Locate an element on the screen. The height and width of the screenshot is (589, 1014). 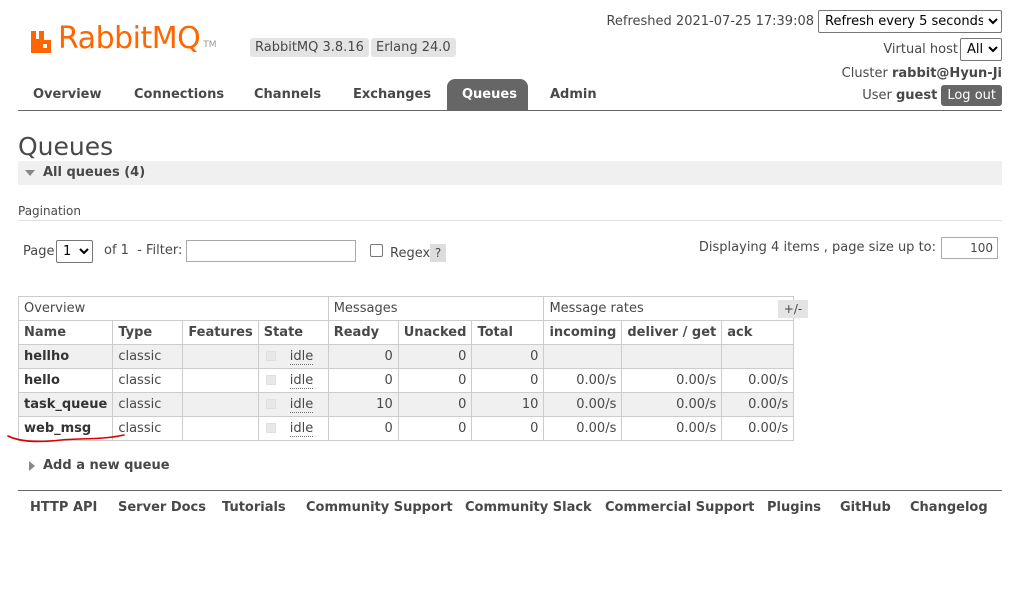
footer-link-plugins: Plugins is located at coordinates (794, 508).